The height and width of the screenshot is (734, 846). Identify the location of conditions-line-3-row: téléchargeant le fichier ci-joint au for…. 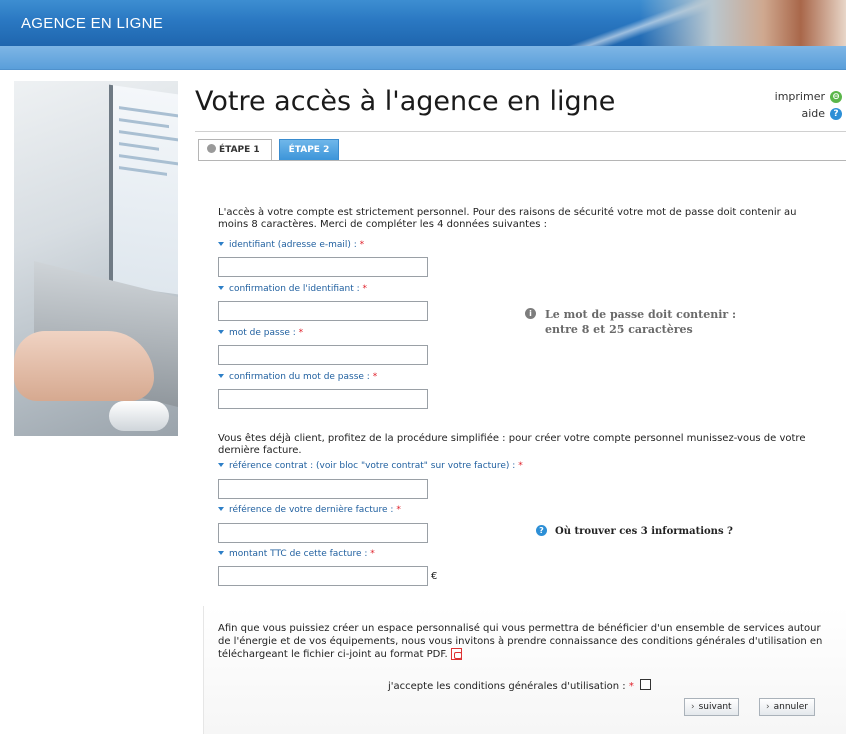
(520, 655).